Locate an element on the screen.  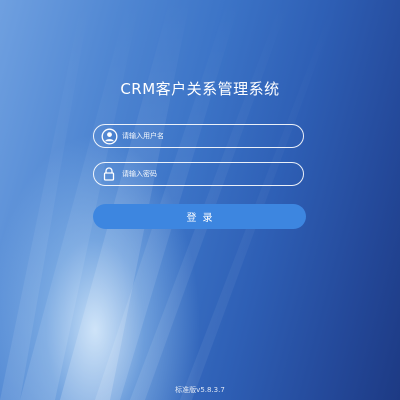
username-input is located at coordinates (207, 136).